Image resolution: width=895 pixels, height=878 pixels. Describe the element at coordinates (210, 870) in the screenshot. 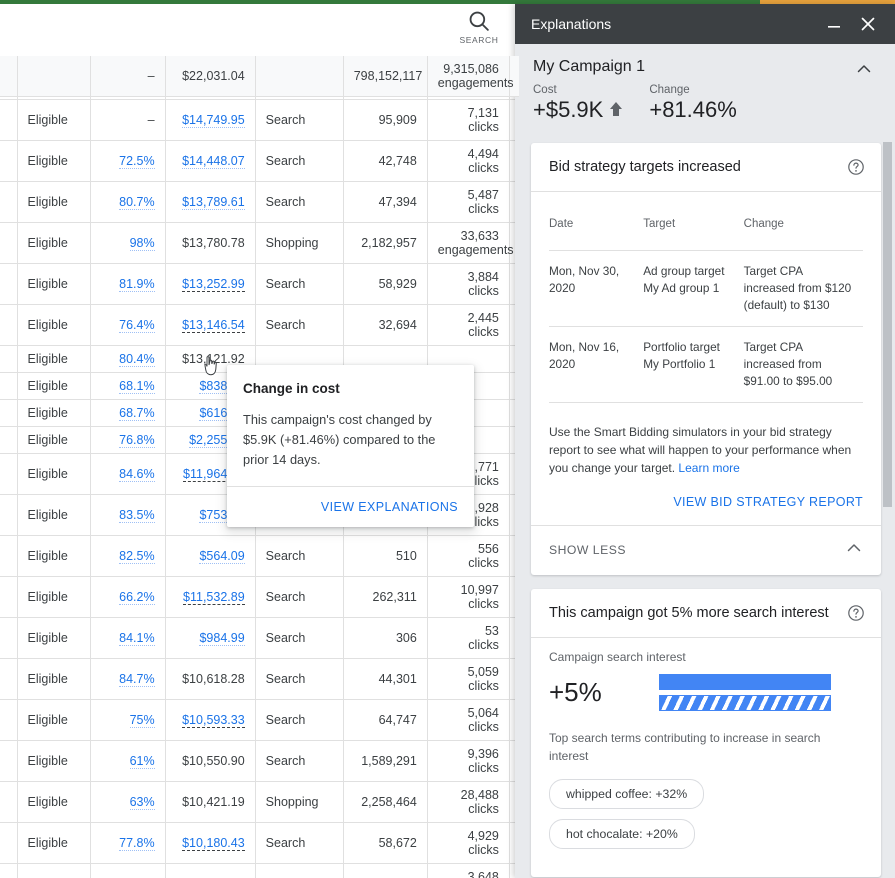

I see `cell-cost: $10,017.72` at that location.